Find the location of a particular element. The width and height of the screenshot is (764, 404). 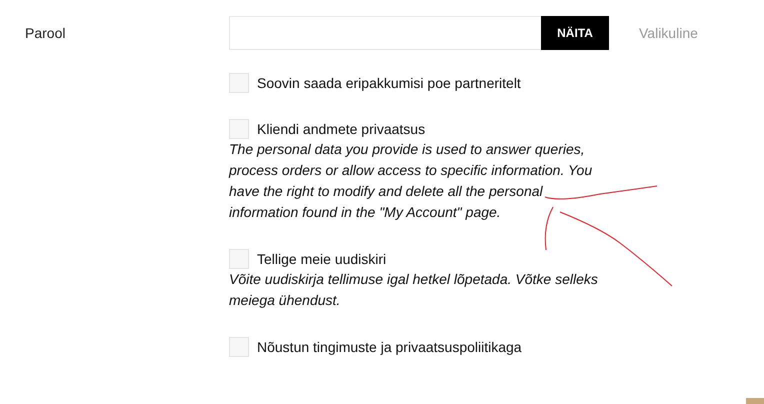

option-description: Võite uudiskirja tellimuse igal hetkel lõpetada. Võtke selleks meiega ühendust. is located at coordinates (414, 290).